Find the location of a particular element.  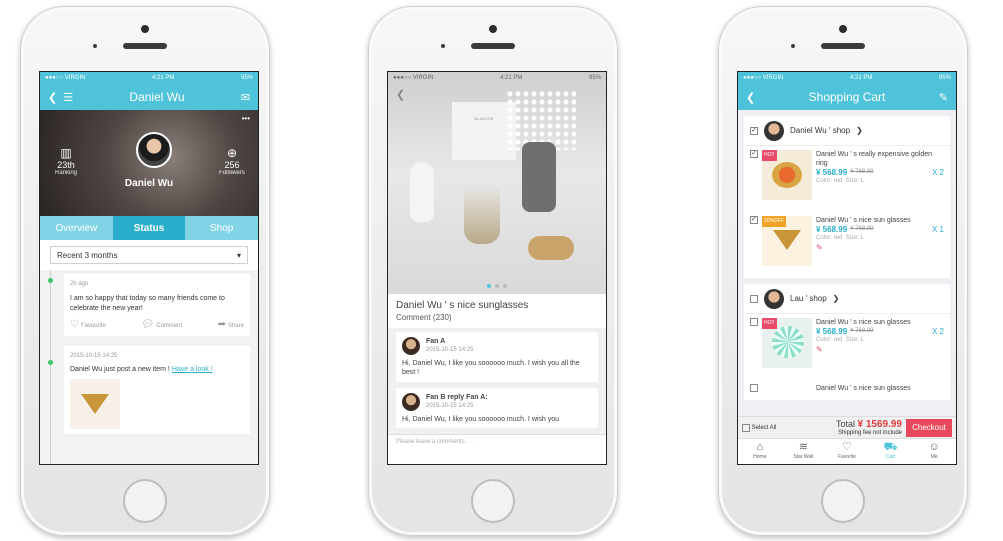

time-filter-select: Recent 3 months ▾ is located at coordinates (149, 255).